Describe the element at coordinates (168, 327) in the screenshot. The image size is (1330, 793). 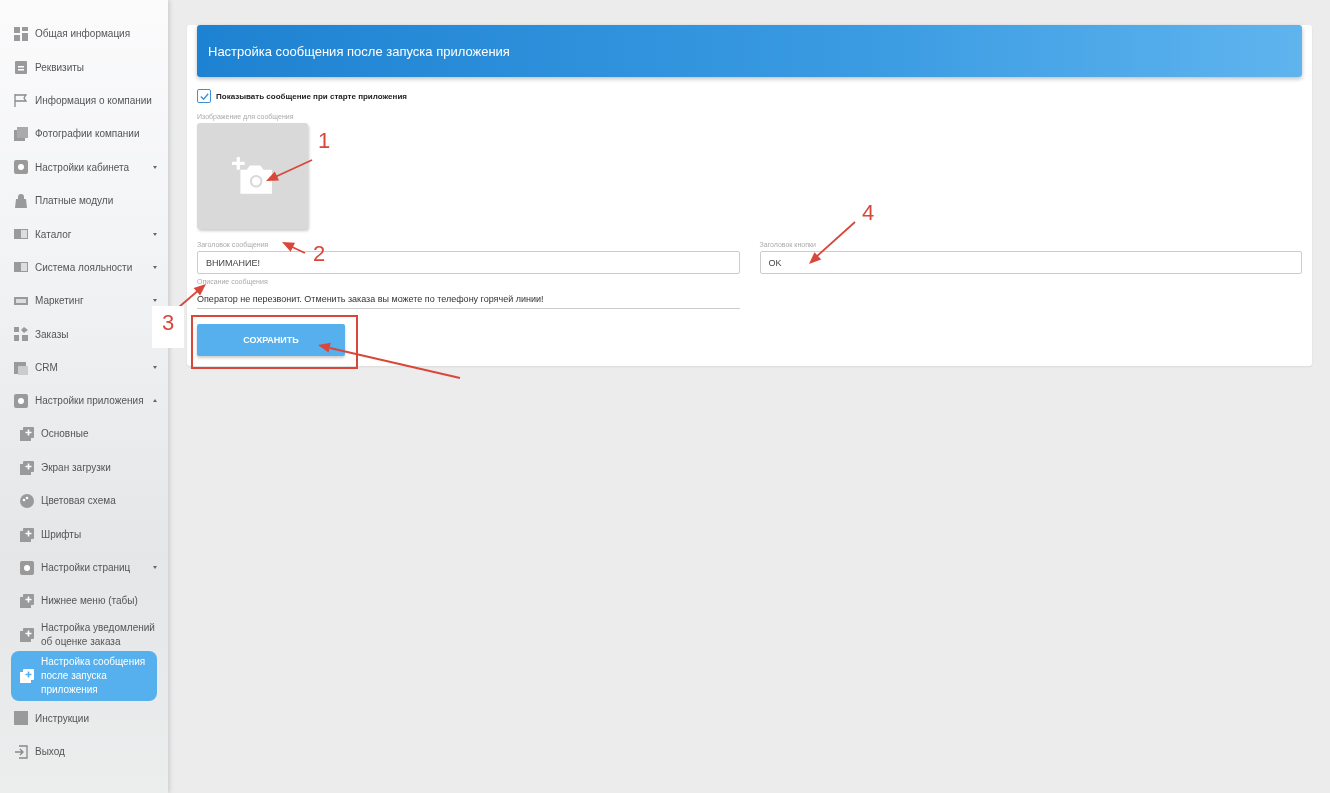
I see `annotation-tooltip: 3` at that location.